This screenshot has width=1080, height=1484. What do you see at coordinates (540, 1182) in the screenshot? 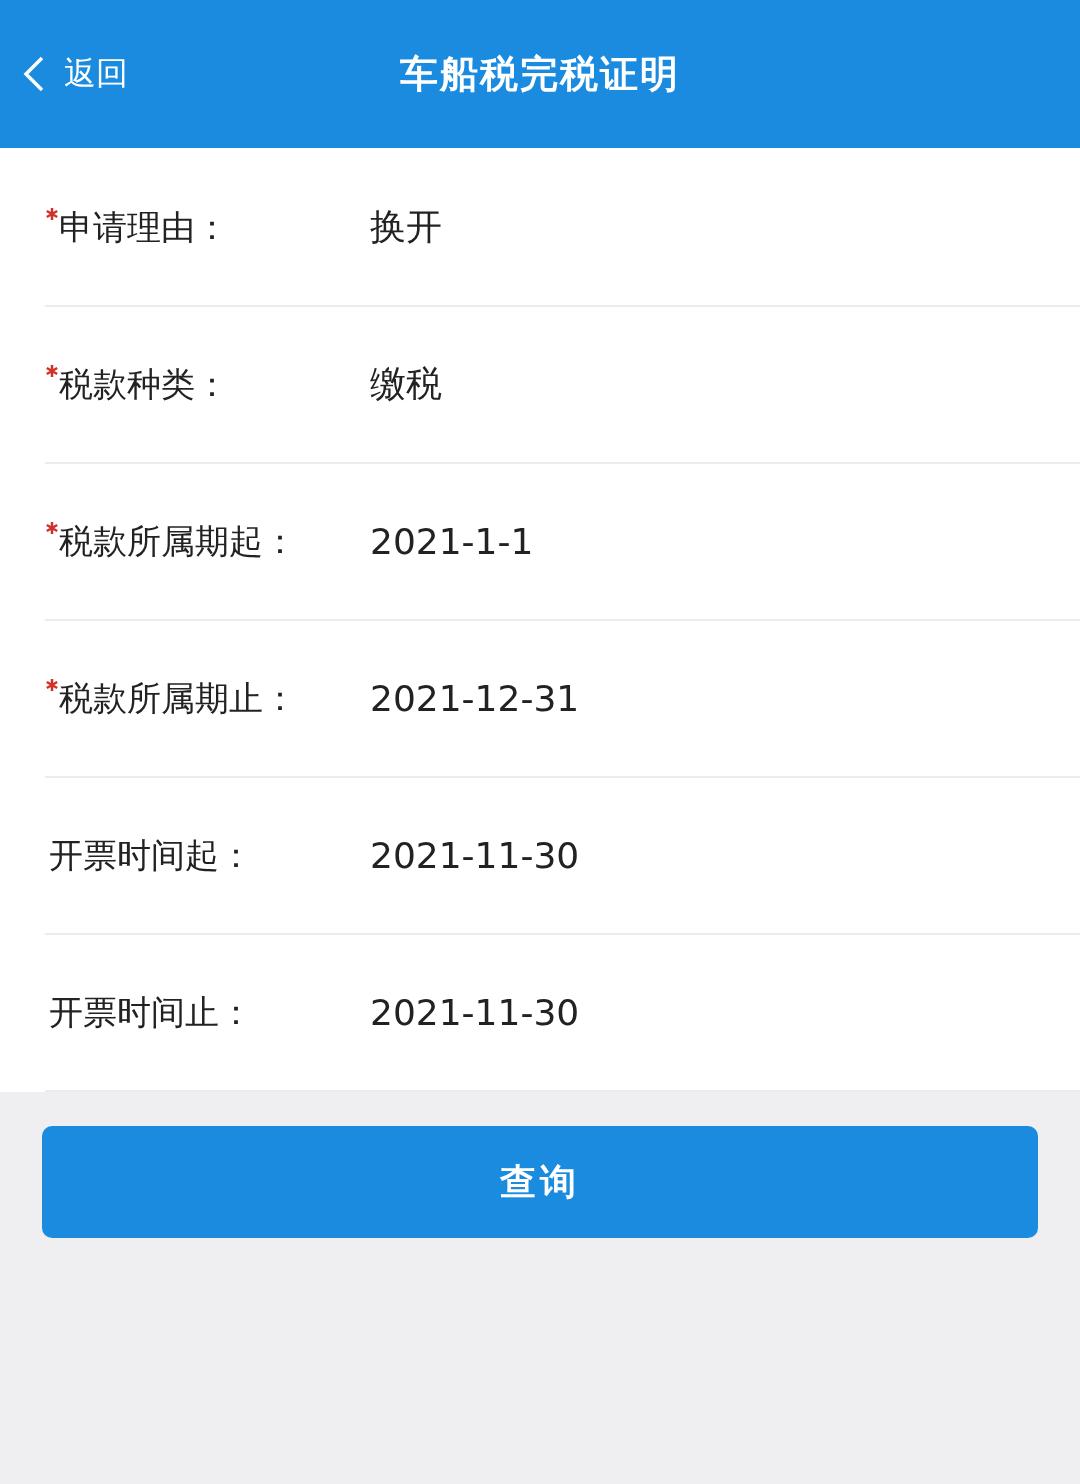
I see `query-button: 查询` at bounding box center [540, 1182].